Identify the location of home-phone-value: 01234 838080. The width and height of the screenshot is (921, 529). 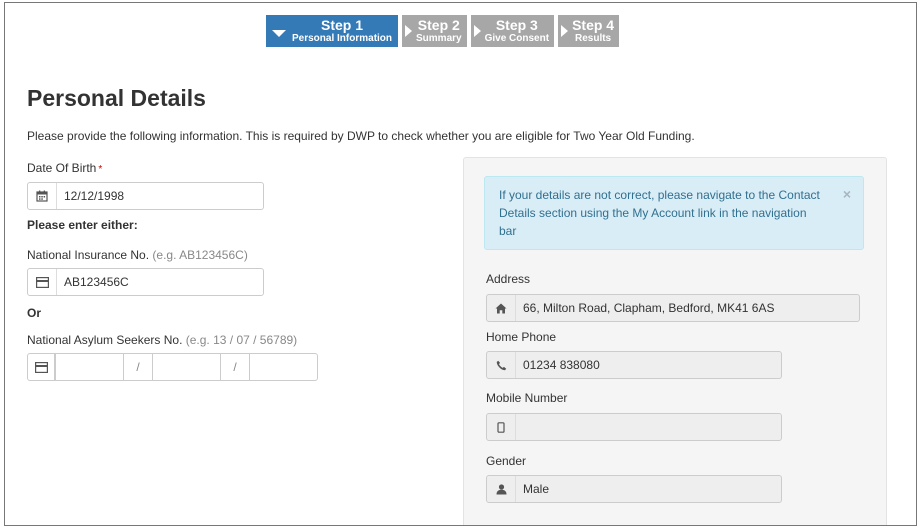
(561, 365).